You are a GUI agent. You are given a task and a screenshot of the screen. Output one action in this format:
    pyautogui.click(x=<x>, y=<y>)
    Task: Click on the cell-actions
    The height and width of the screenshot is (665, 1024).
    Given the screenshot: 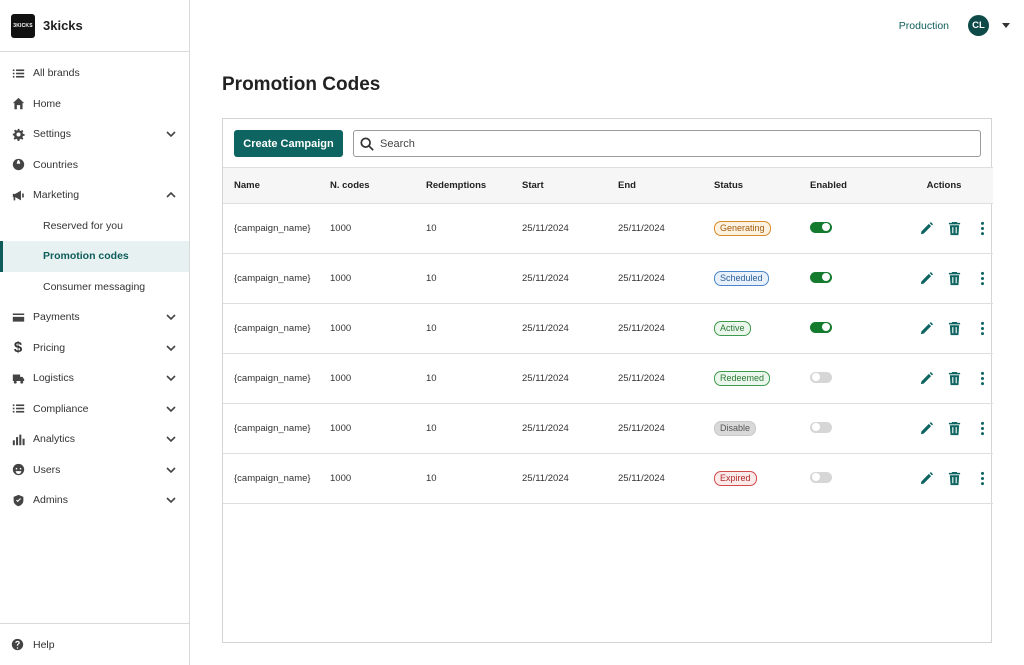 What is the action you would take?
    pyautogui.click(x=944, y=329)
    